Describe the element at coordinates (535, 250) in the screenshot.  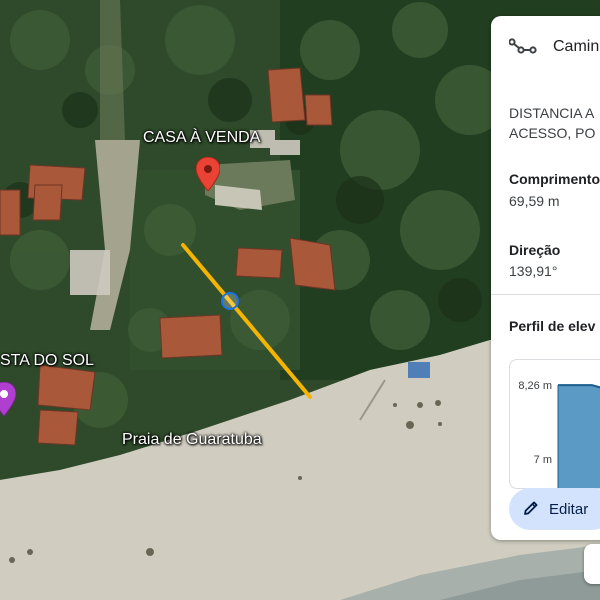
I see `direction-label: Direção` at that location.